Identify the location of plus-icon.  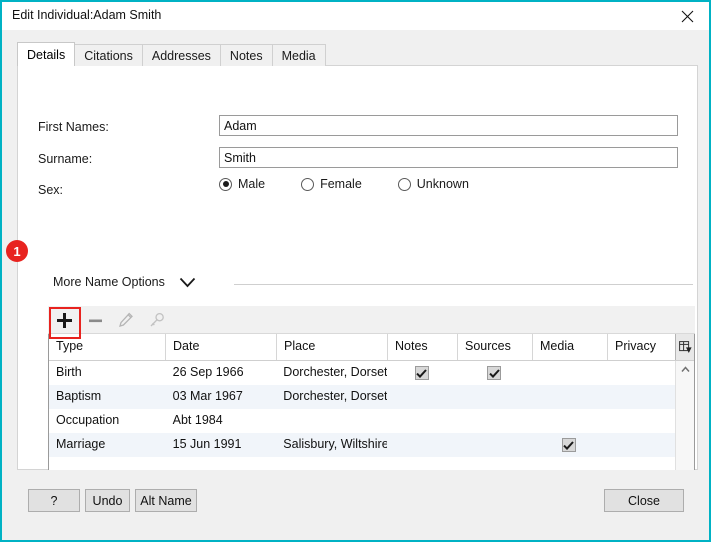
(64, 320).